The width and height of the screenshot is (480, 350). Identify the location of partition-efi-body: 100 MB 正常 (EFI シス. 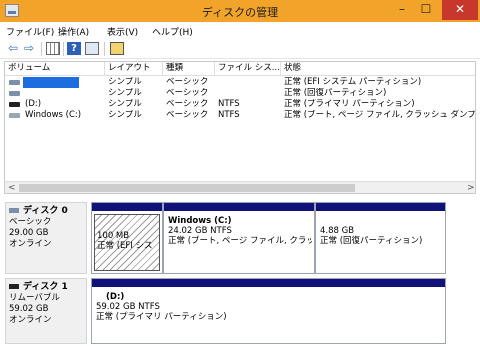
(127, 242).